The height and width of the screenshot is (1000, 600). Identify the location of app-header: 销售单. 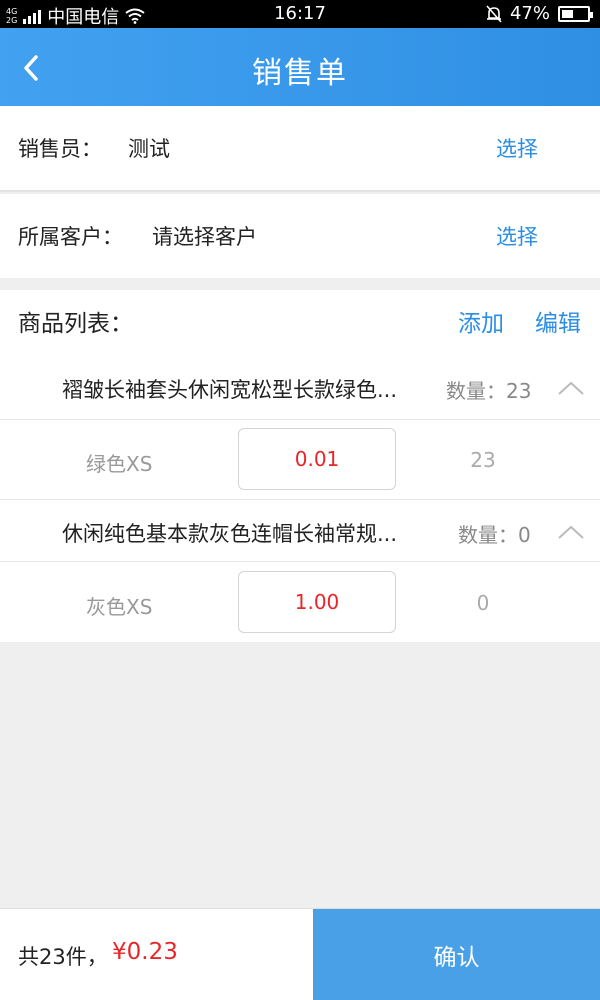
(300, 67).